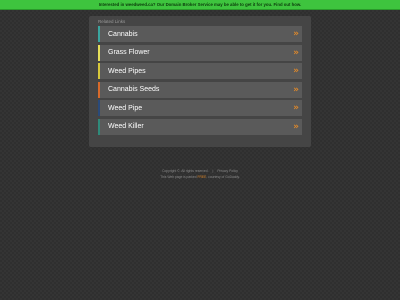  What do you see at coordinates (112, 21) in the screenshot?
I see `panel-header: Related Links` at bounding box center [112, 21].